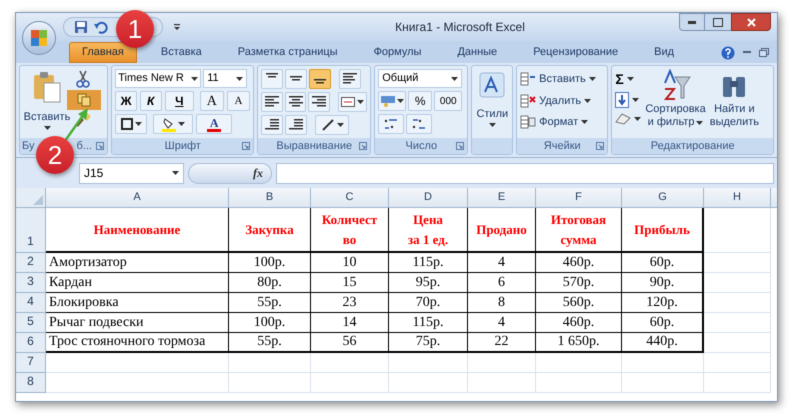 This screenshot has height=414, width=800. I want to click on close-button, so click(751, 22).